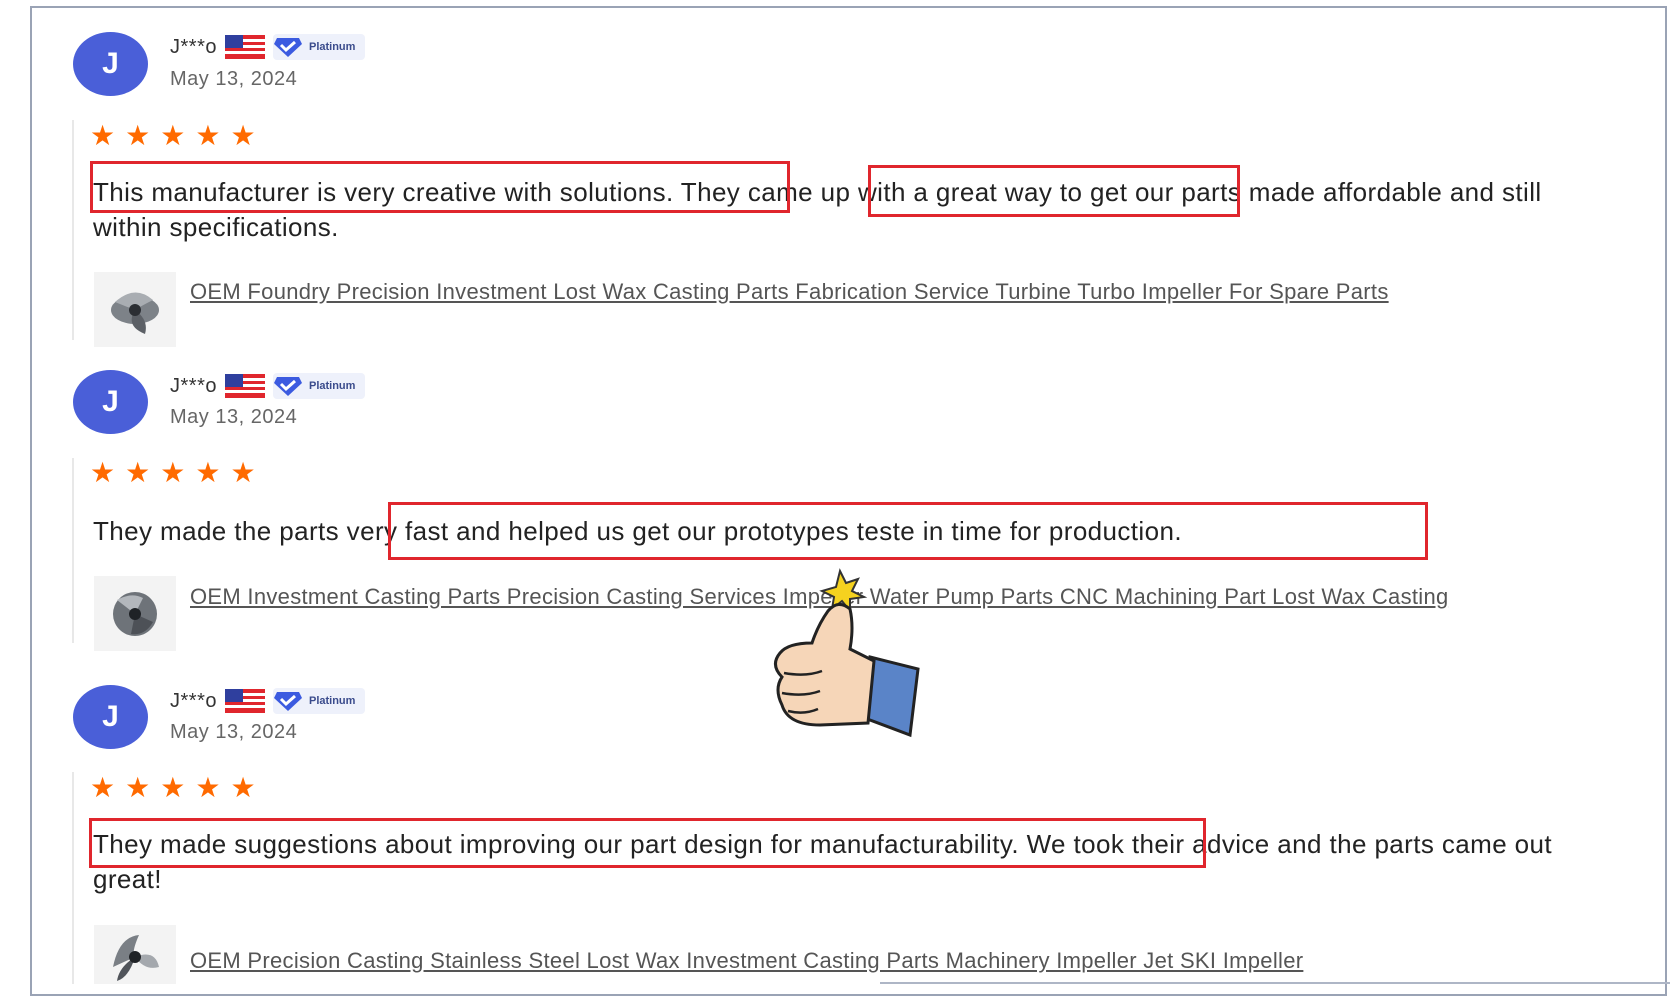 This screenshot has width=1679, height=996. Describe the element at coordinates (847, 653) in the screenshot. I see `thumbs-up-icon` at that location.